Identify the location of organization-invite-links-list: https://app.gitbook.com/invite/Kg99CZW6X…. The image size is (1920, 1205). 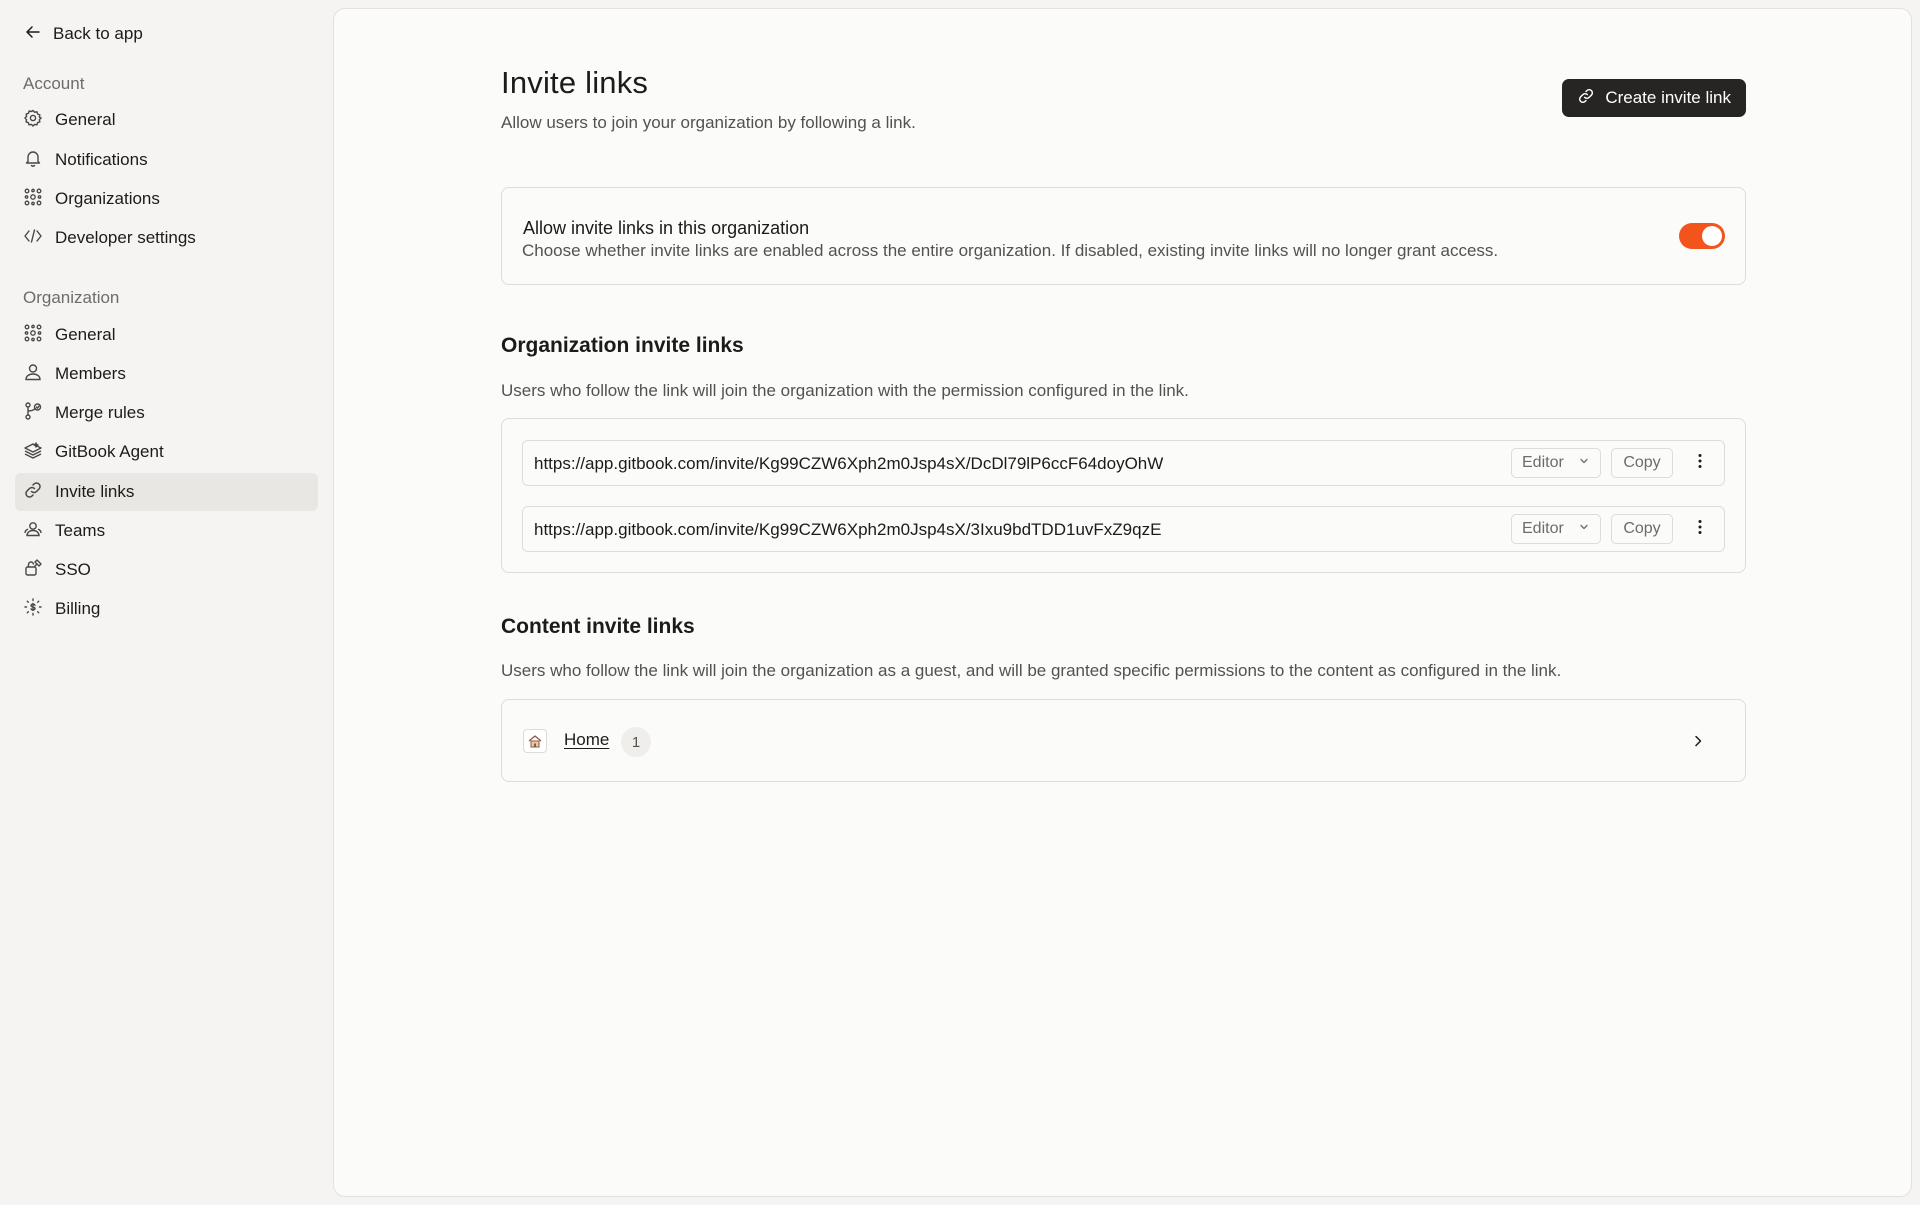
(1123, 495).